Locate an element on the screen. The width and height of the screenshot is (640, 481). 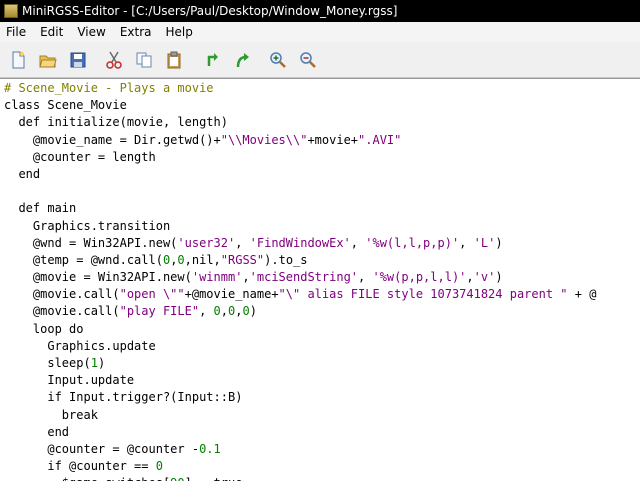
code-token: sleep( is located at coordinates (47, 363).